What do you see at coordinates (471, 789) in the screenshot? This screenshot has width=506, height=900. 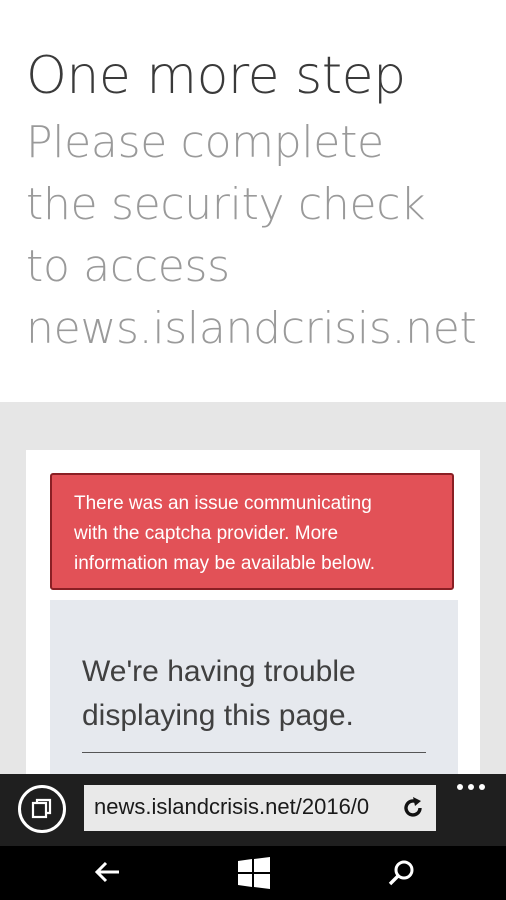 I see `more-icon` at bounding box center [471, 789].